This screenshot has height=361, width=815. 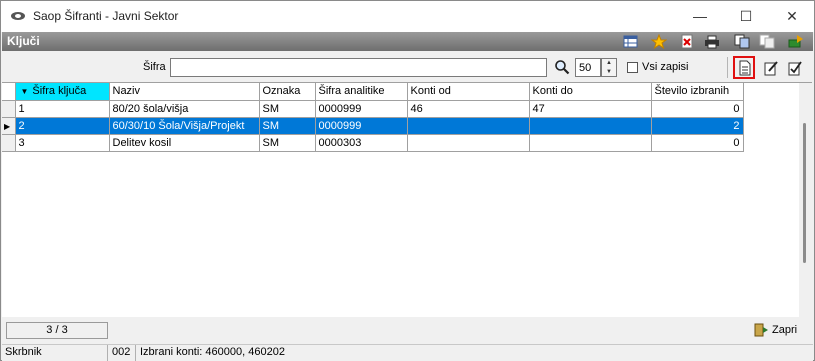 I want to click on copy-icon, so click(x=742, y=41).